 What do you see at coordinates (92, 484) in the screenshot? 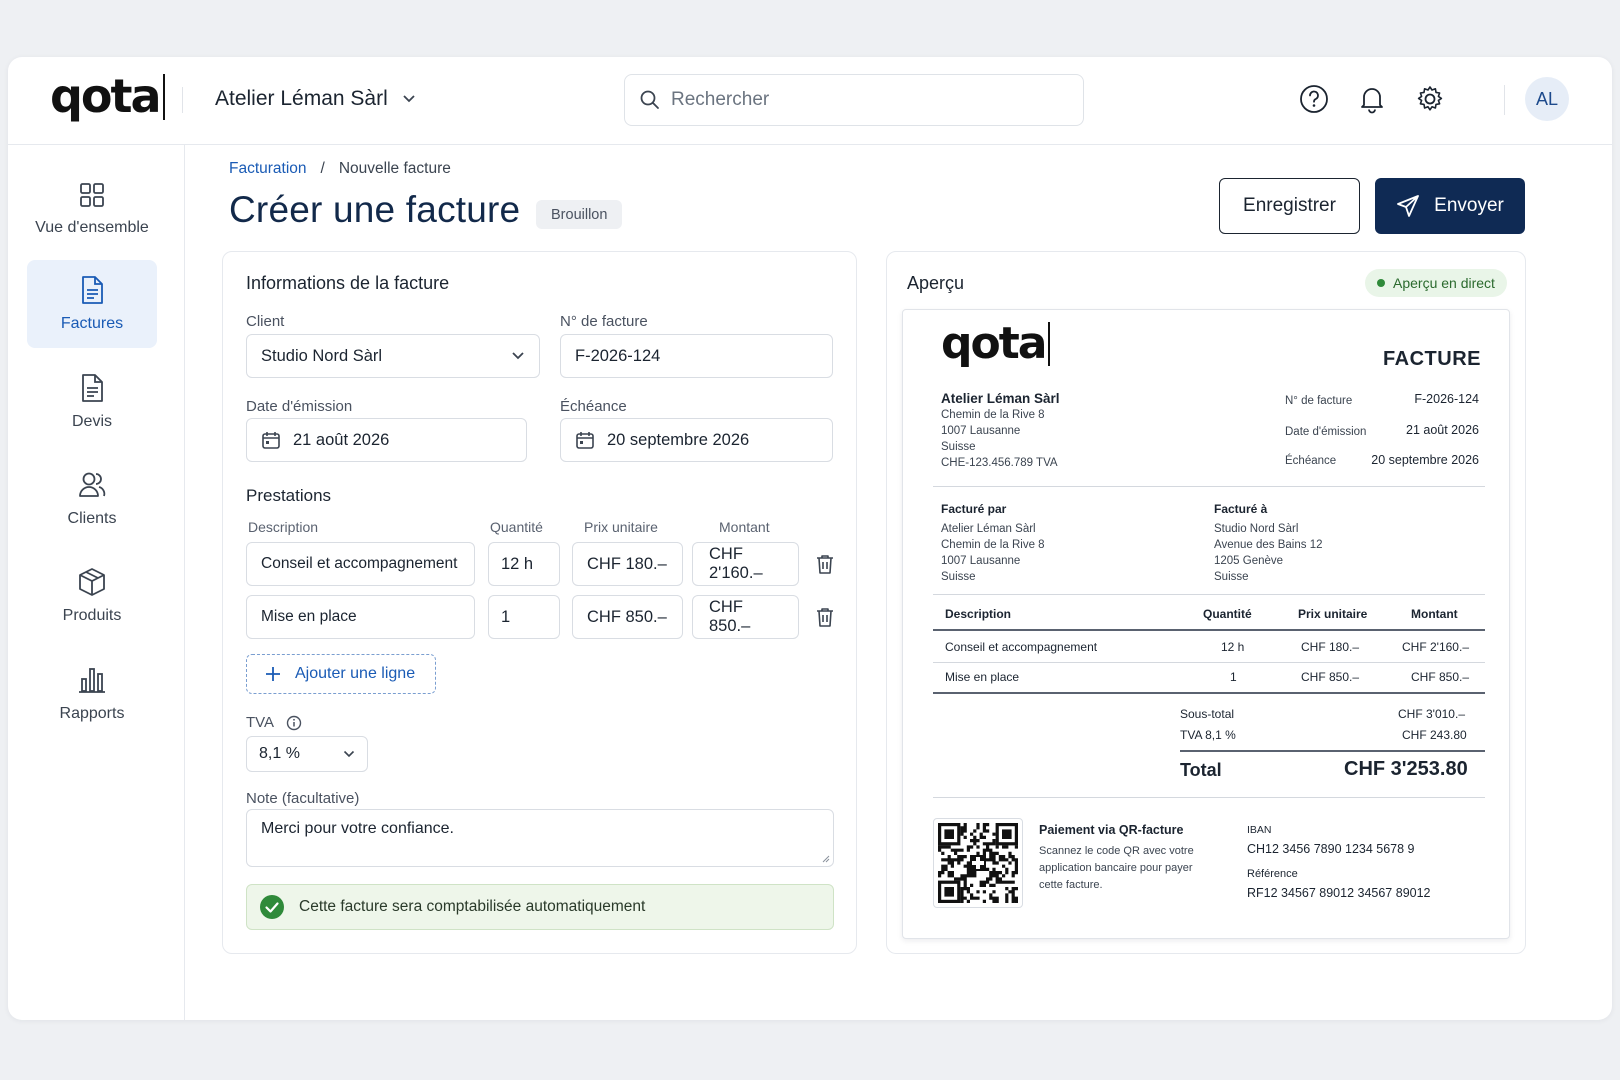
I see `users-icon` at bounding box center [92, 484].